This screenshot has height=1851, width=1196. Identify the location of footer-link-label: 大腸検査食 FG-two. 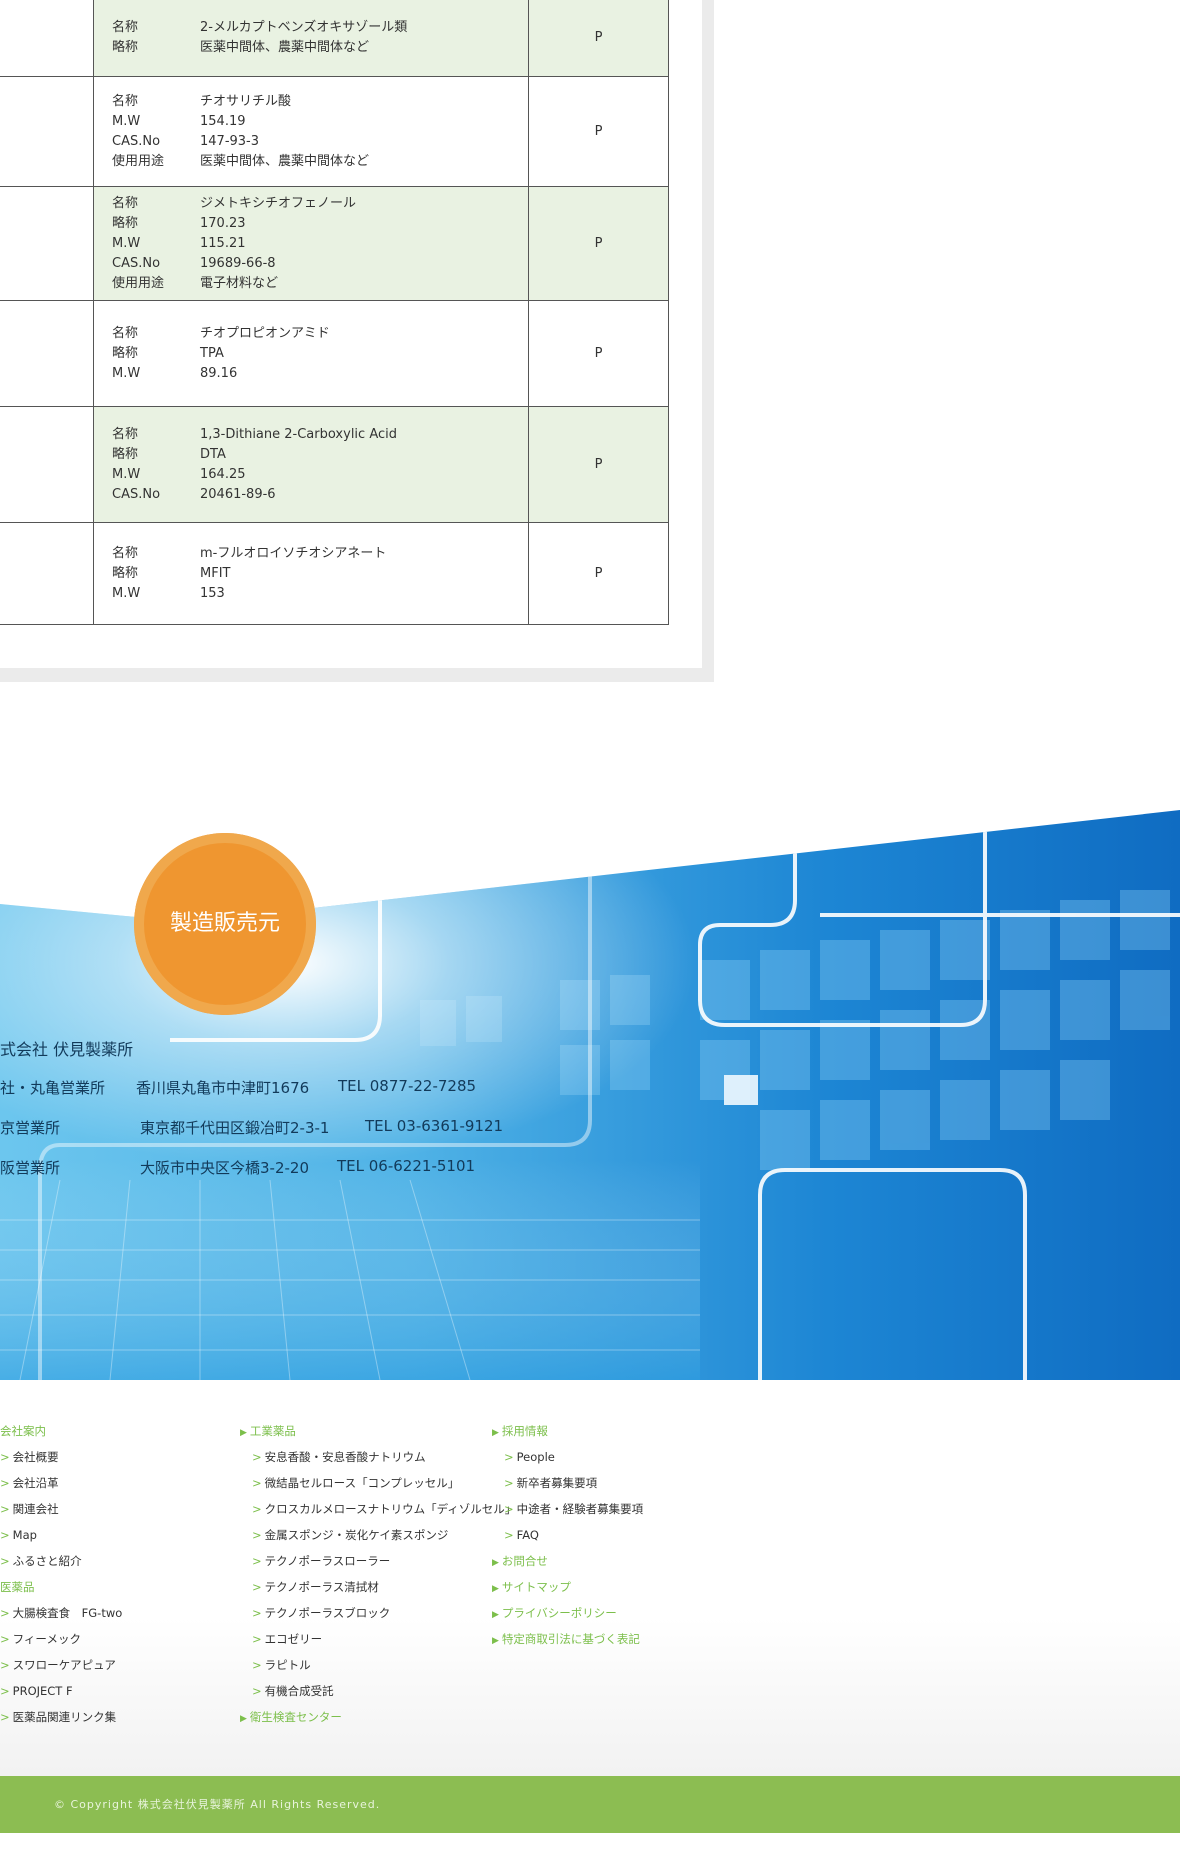
(67, 1613).